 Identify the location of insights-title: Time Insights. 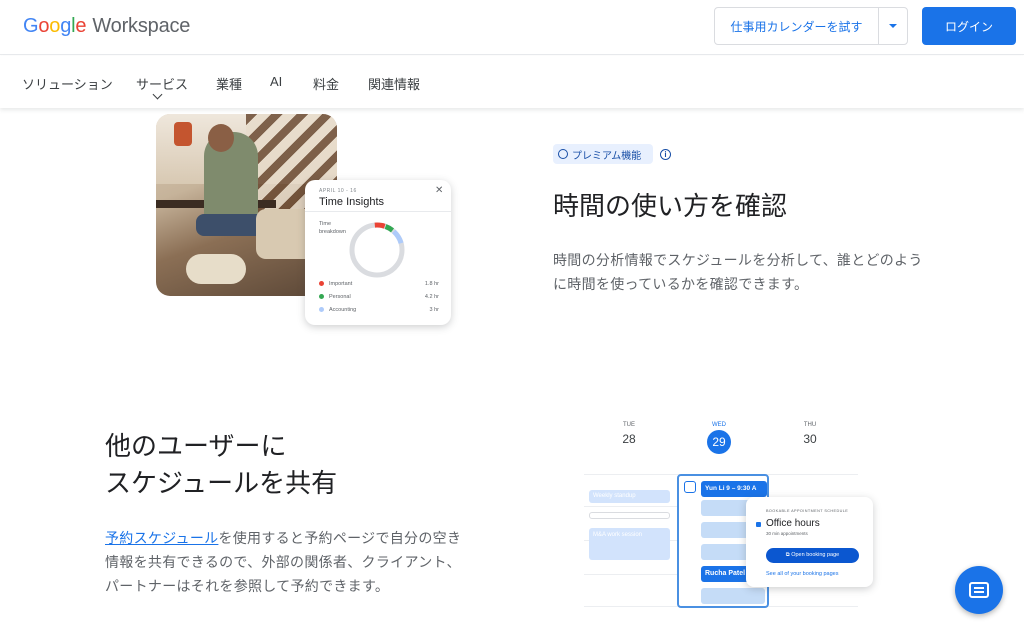
(352, 202).